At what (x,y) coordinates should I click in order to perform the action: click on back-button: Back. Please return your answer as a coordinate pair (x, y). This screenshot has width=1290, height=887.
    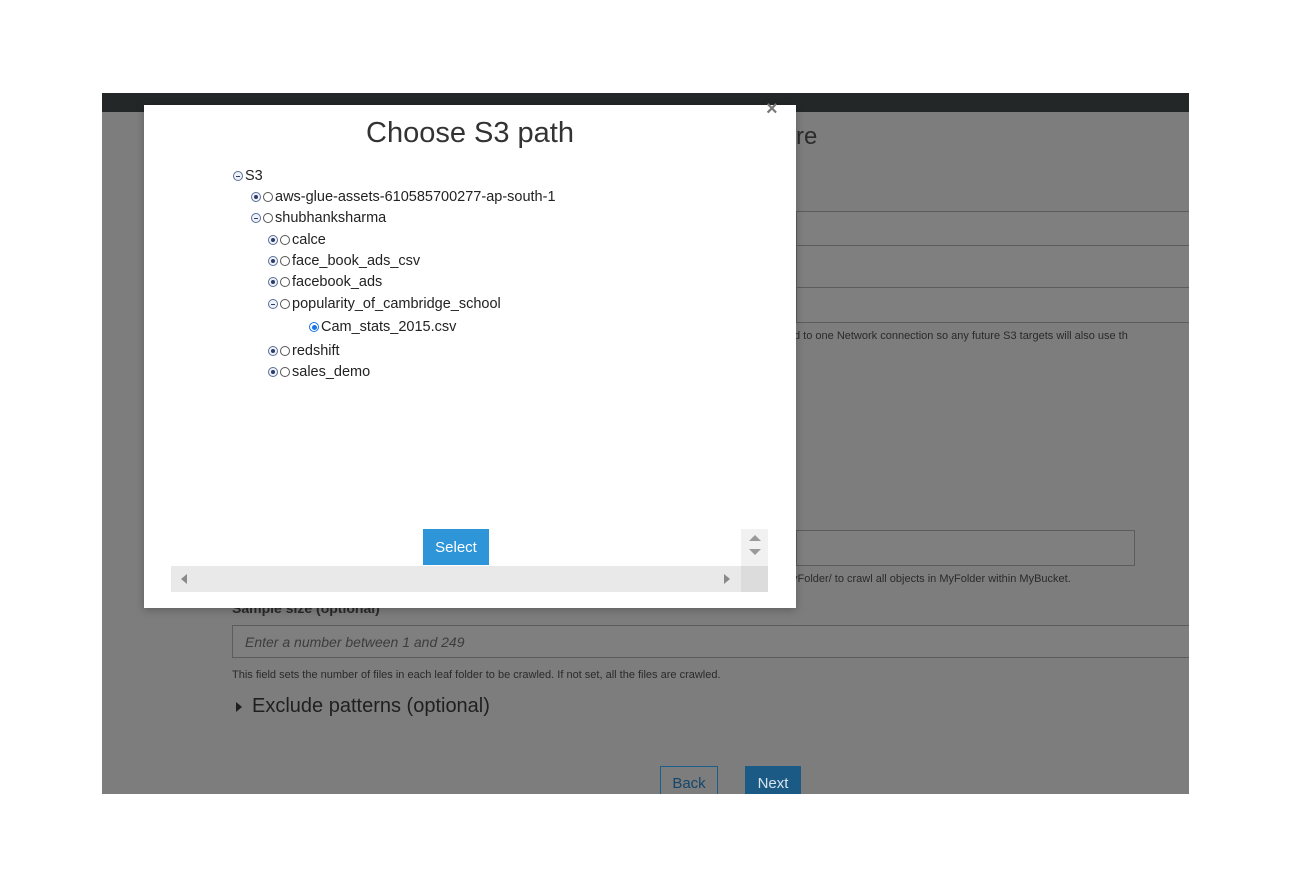
    Looking at the image, I should click on (689, 780).